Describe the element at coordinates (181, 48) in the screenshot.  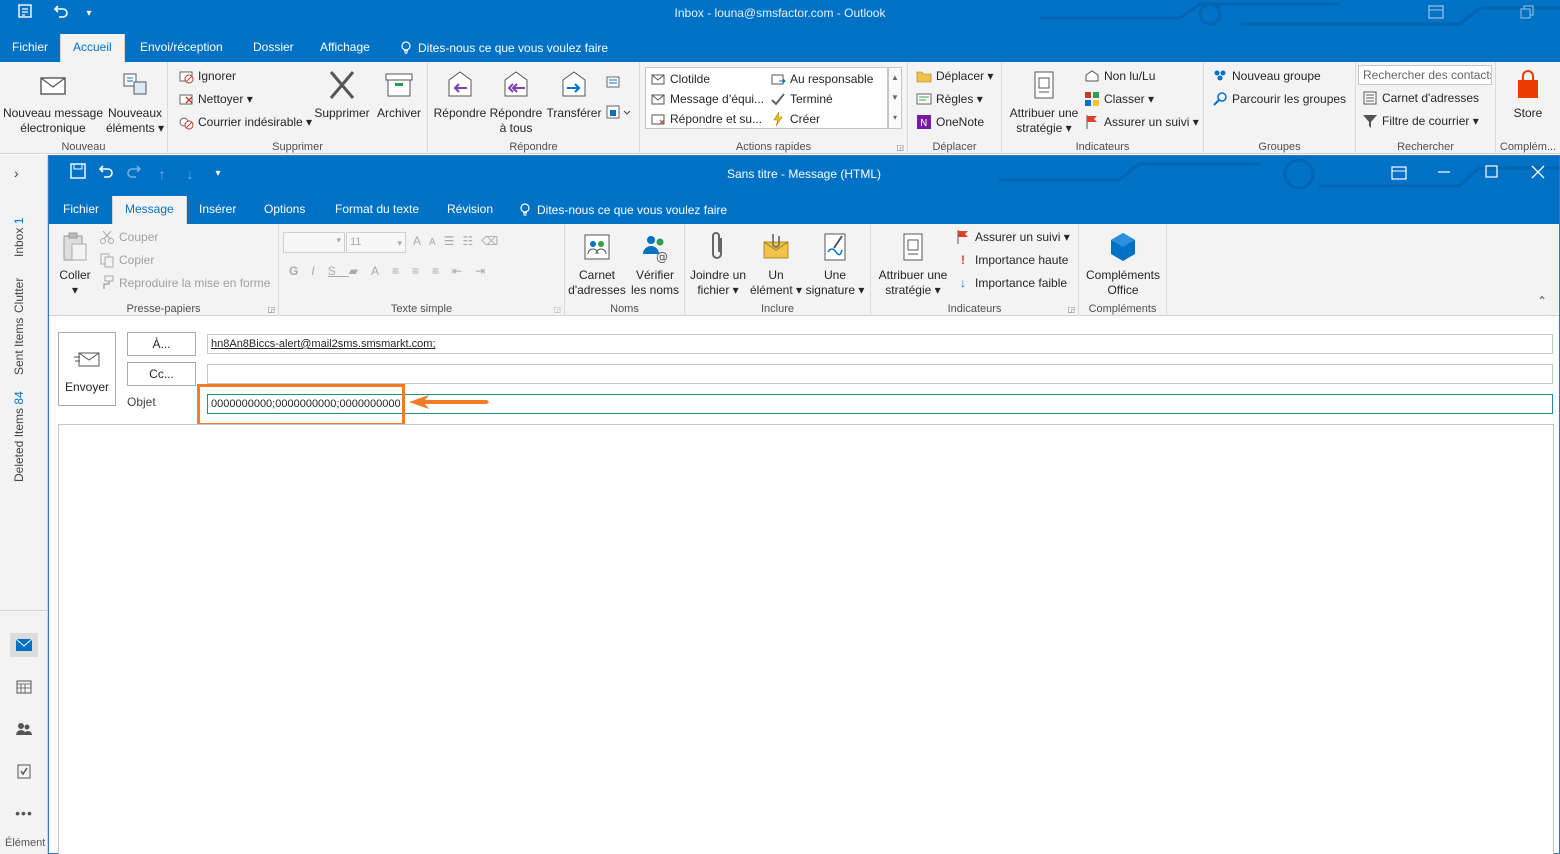
I see `tab-envoi-reception: Envoi/réception` at that location.